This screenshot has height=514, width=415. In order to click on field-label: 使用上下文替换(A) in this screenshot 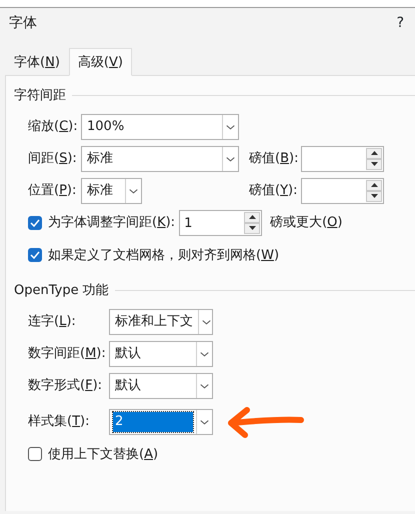, I will do `click(103, 455)`.